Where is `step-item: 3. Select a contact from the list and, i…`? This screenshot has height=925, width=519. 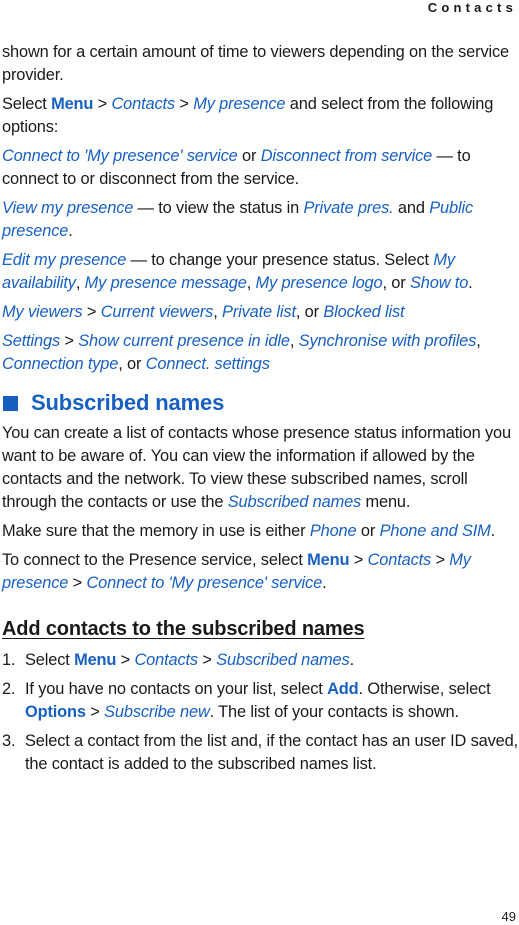 step-item: 3. Select a contact from the list and, i… is located at coordinates (260, 753).